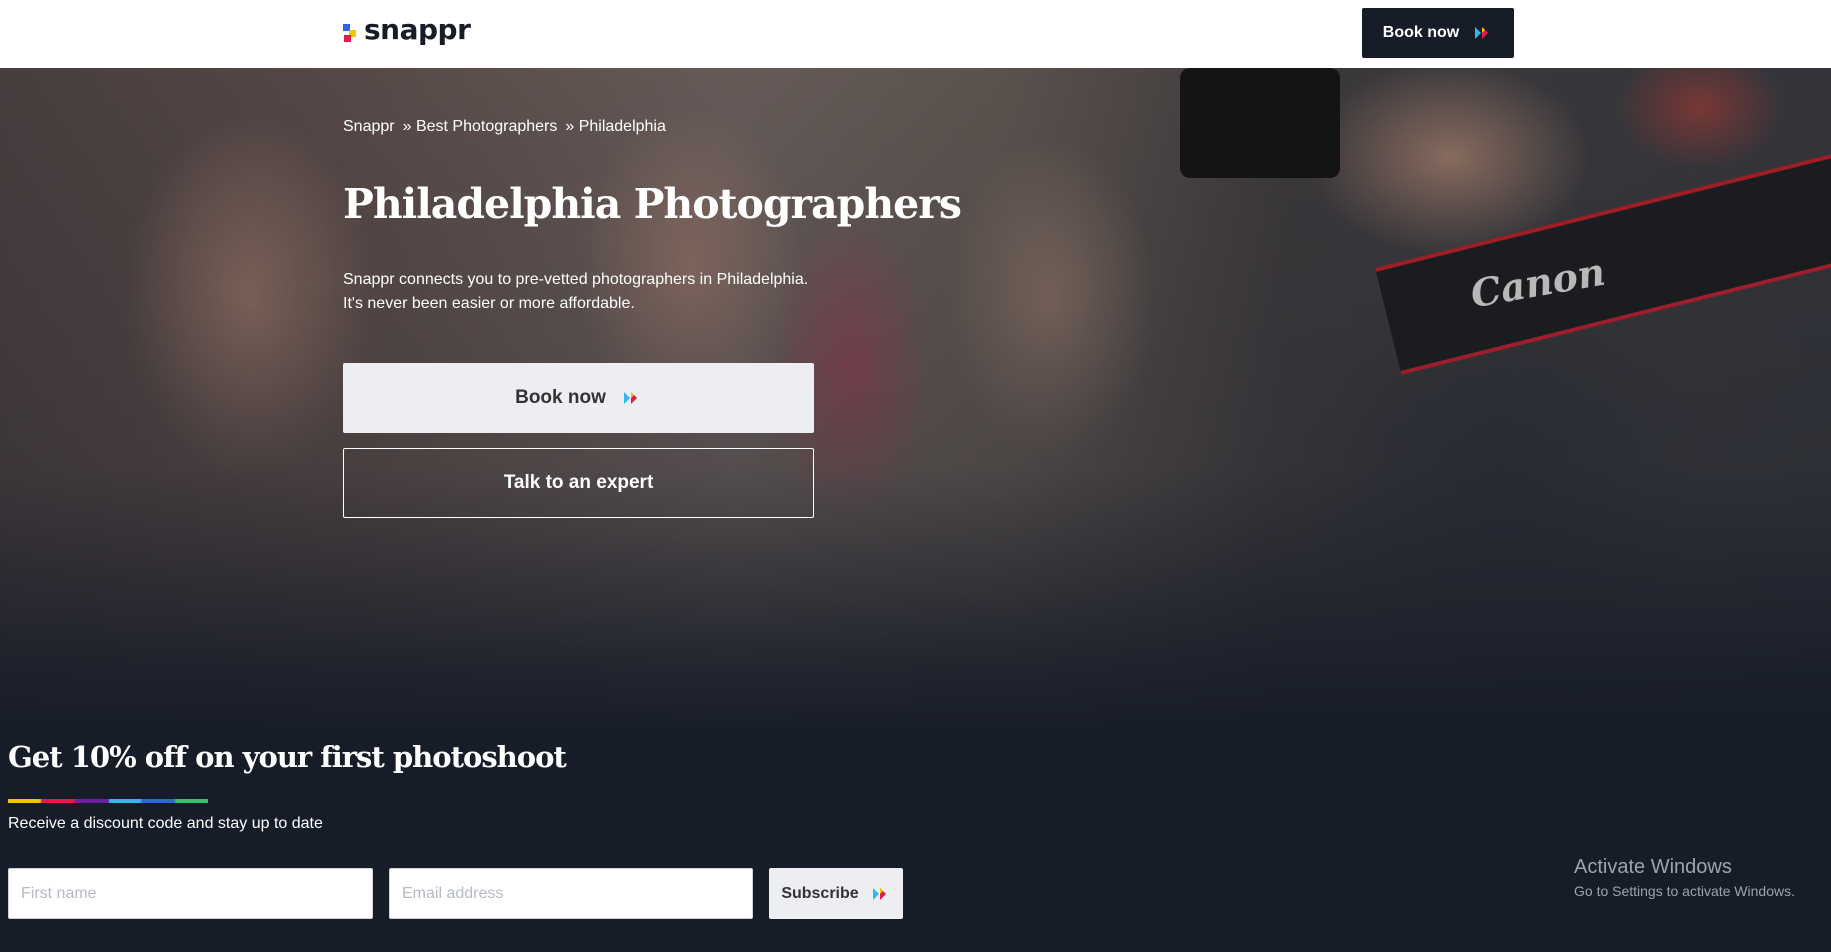 Image resolution: width=1831 pixels, height=952 pixels. I want to click on hero-book-now-label: Book now, so click(560, 397).